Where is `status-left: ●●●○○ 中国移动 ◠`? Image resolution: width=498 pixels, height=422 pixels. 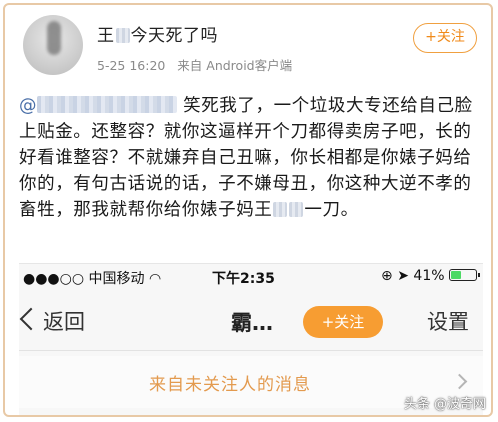
status-left: ●●●○○ 中国移动 ◠ is located at coordinates (92, 278).